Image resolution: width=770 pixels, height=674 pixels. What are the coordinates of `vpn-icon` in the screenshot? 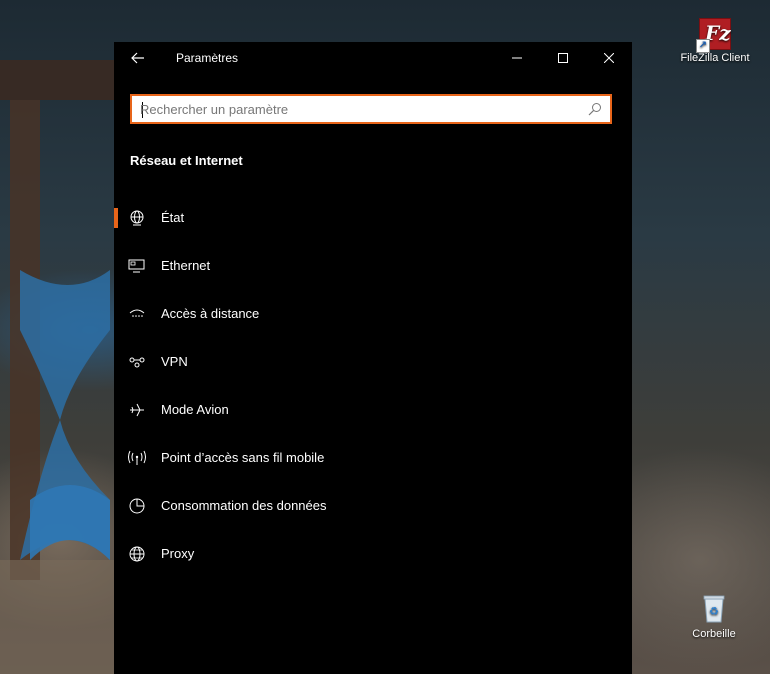 It's located at (137, 362).